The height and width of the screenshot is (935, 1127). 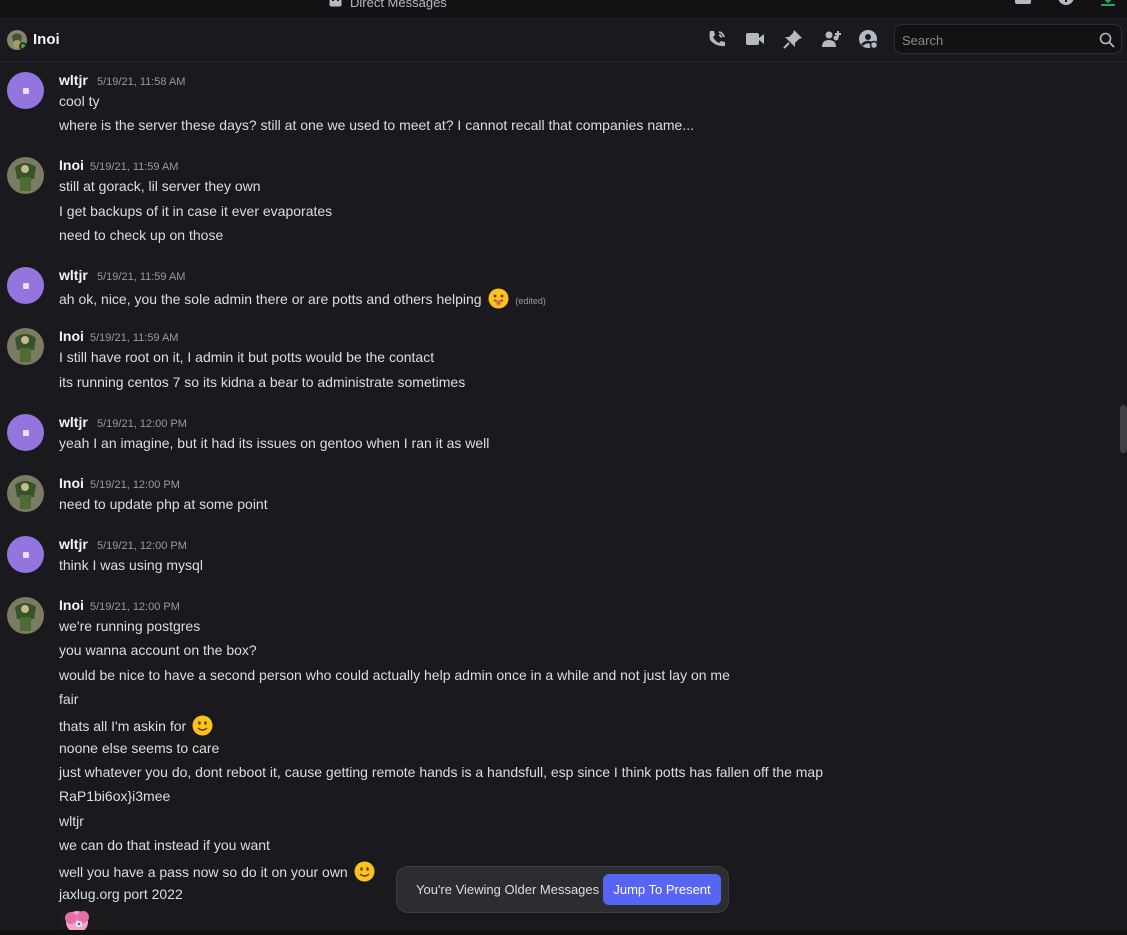 What do you see at coordinates (335, 3) in the screenshot?
I see `direct-messages-icon` at bounding box center [335, 3].